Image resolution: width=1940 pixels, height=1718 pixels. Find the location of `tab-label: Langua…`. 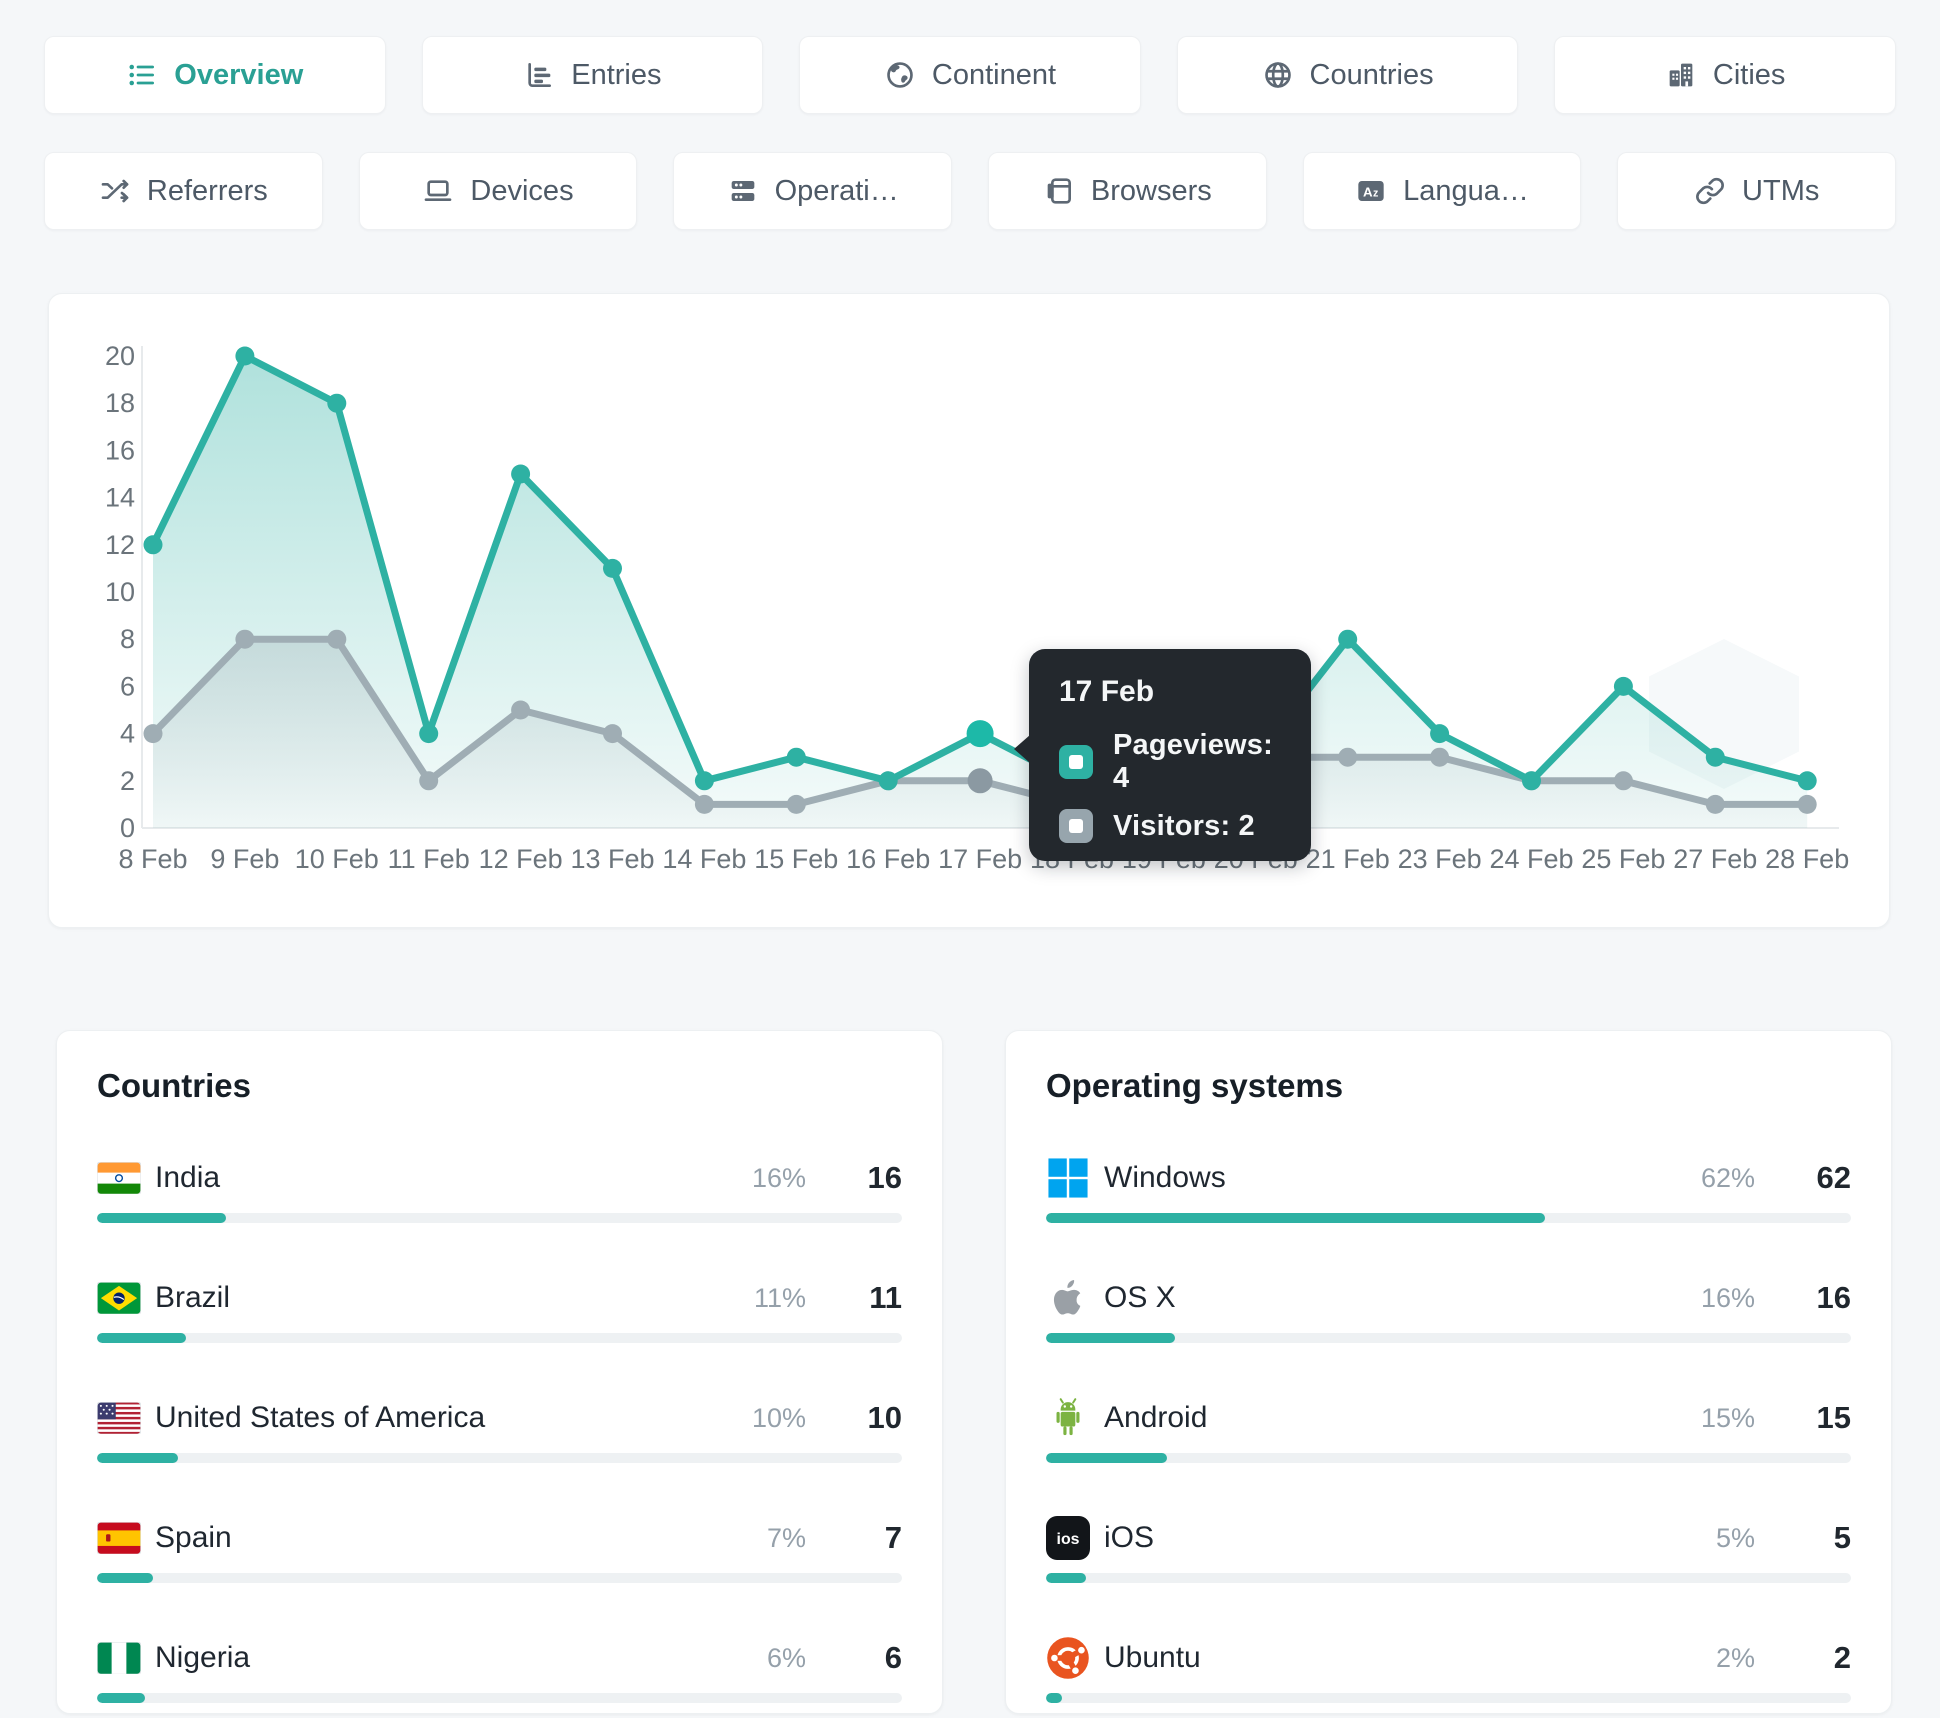

tab-label: Langua… is located at coordinates (1466, 190).